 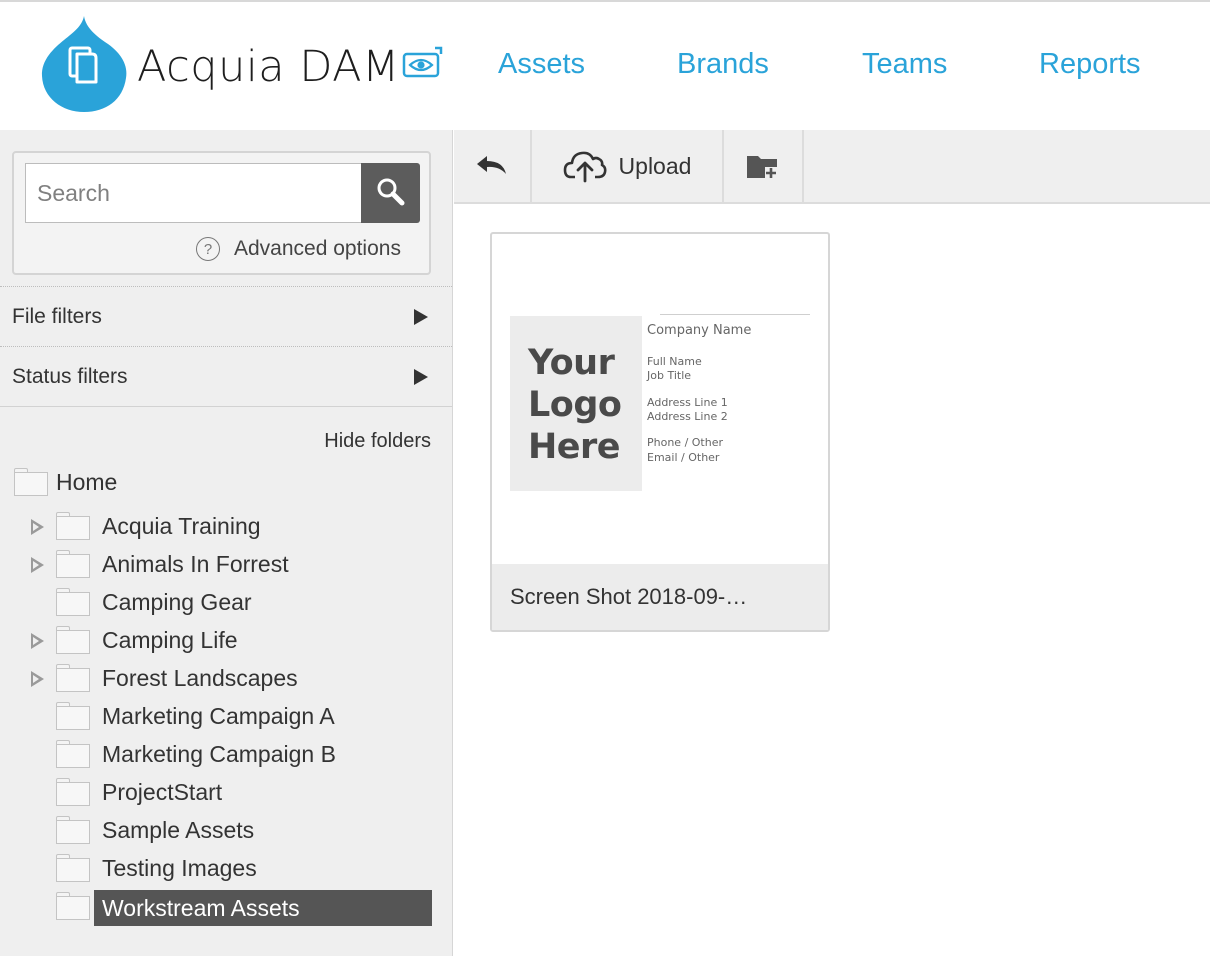 I want to click on file-filters-toggle: File filters, so click(x=226, y=316).